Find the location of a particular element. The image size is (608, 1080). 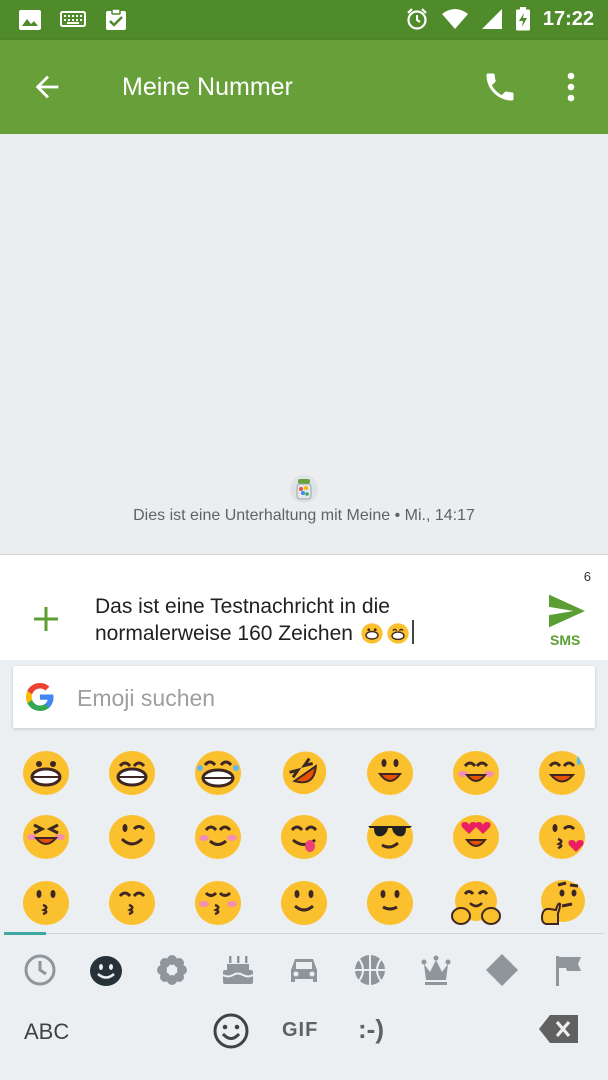

emoji-kissing-face-with-closed-eyes is located at coordinates (218, 902).